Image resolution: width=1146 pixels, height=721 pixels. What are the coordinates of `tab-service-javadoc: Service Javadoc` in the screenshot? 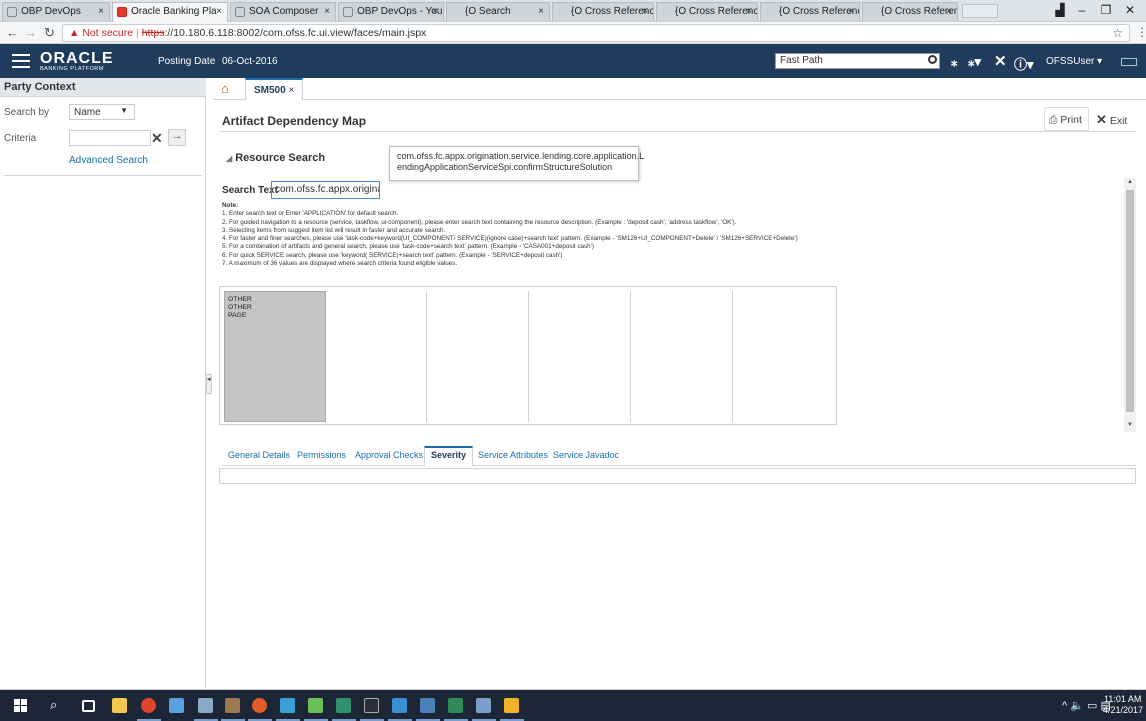 It's located at (586, 455).